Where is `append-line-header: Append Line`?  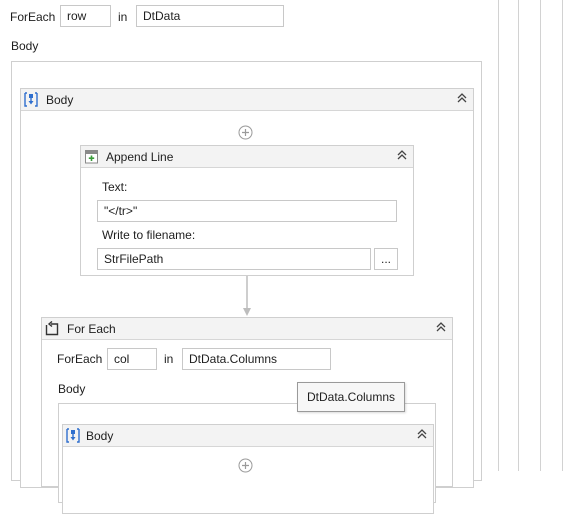 append-line-header: Append Line is located at coordinates (247, 157).